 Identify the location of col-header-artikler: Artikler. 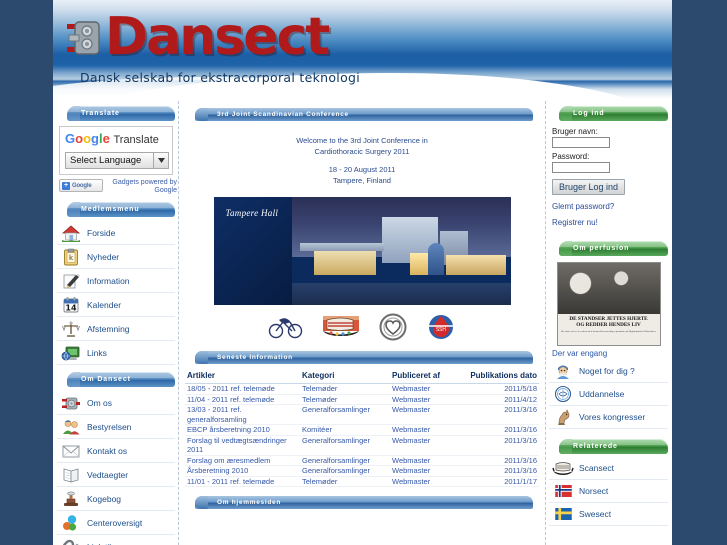
(242, 376).